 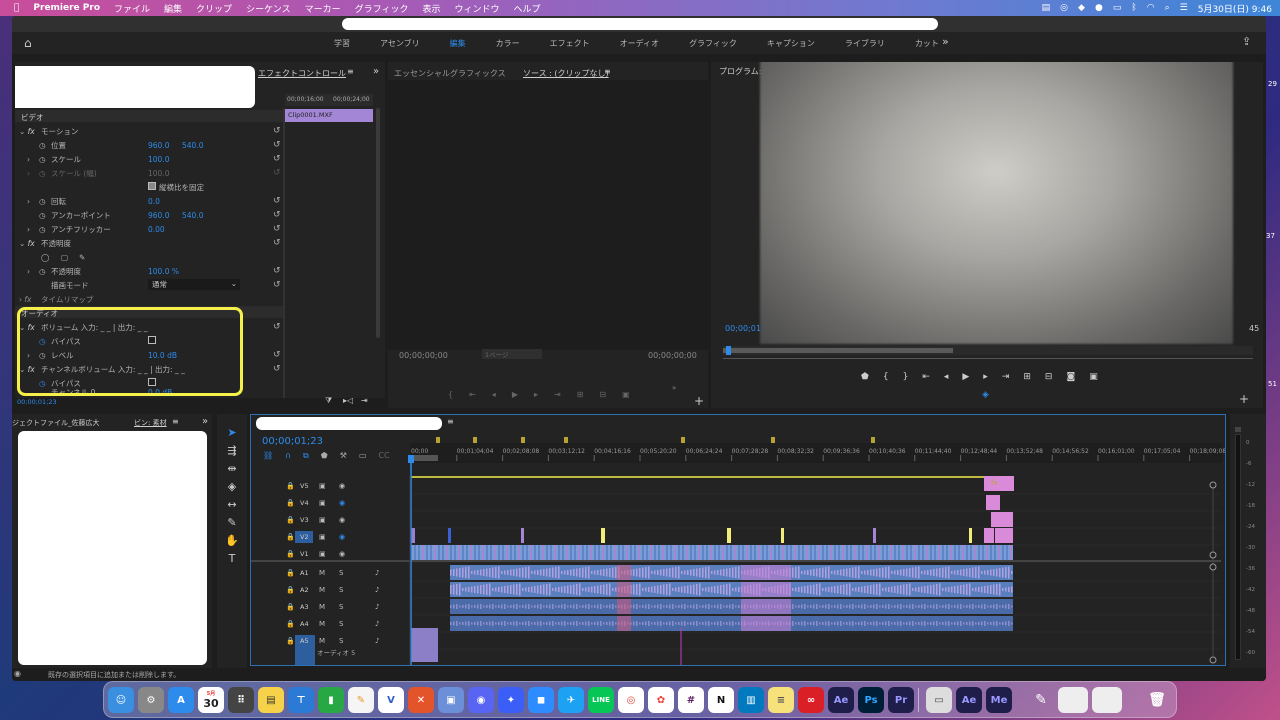 I want to click on opacity-group-row: ⌄ fx 不透明度 ↺, so click(x=149, y=243).